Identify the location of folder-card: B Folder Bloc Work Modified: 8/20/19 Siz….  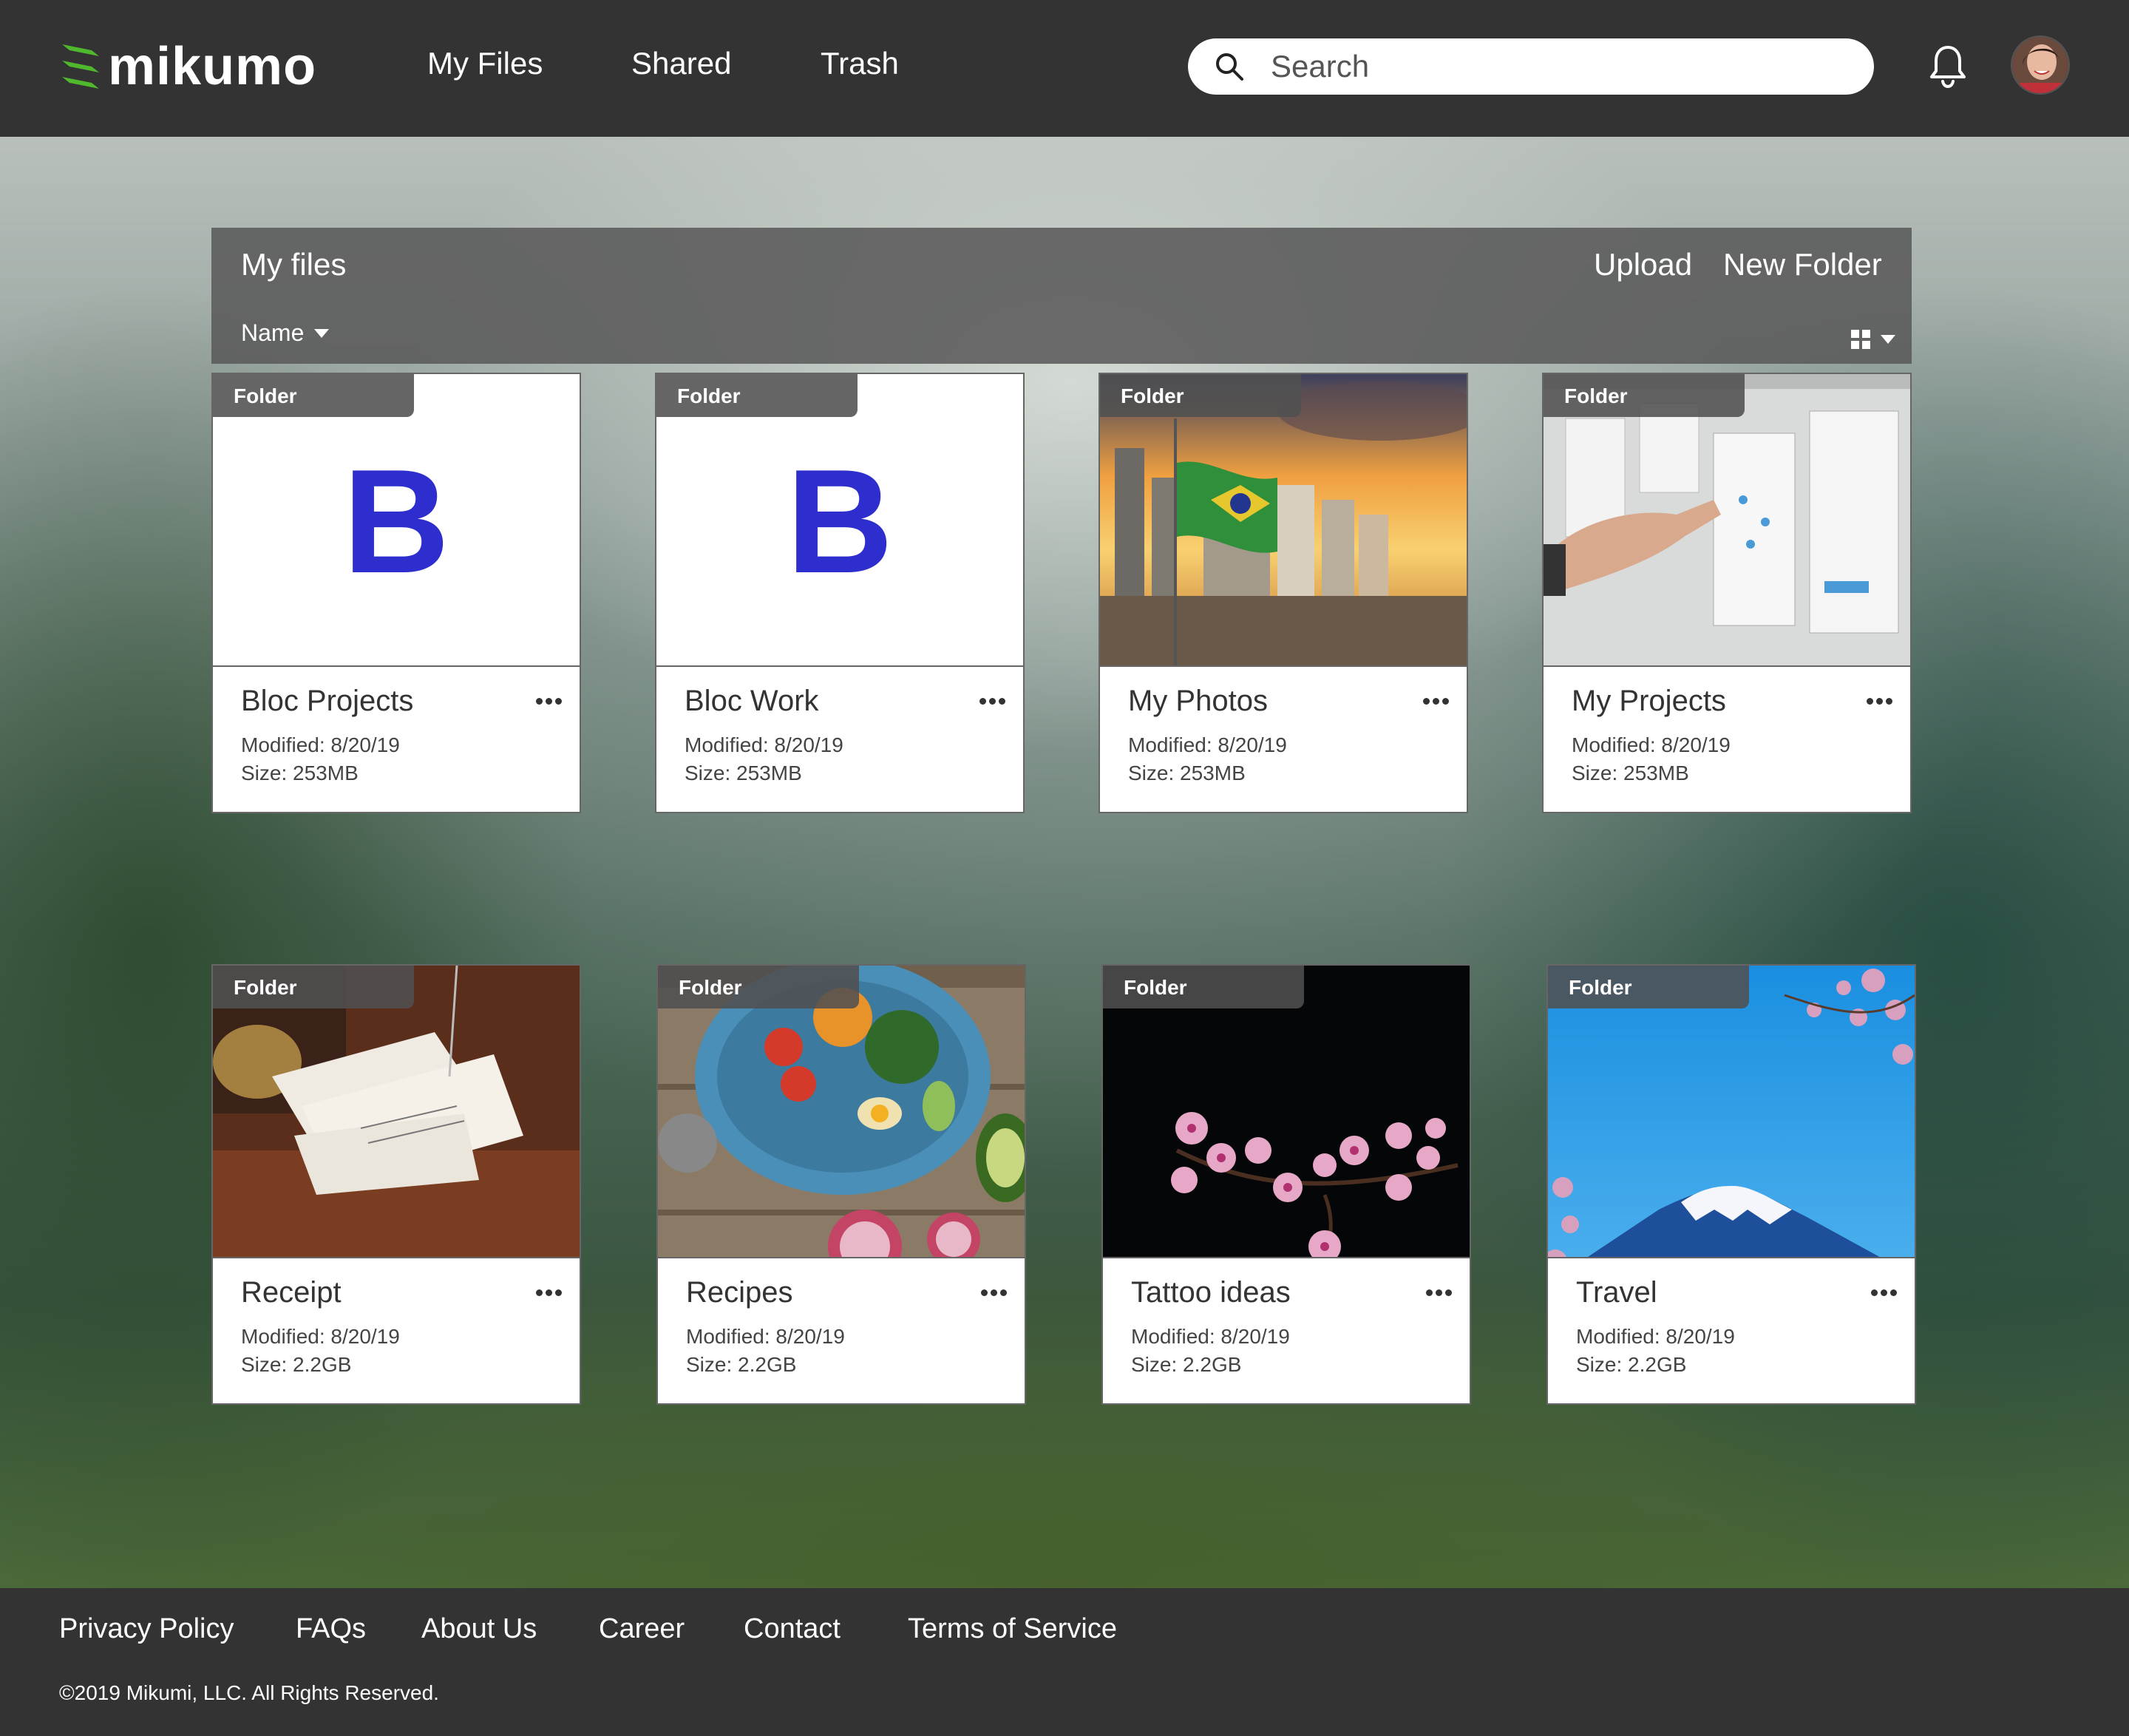
(840, 593).